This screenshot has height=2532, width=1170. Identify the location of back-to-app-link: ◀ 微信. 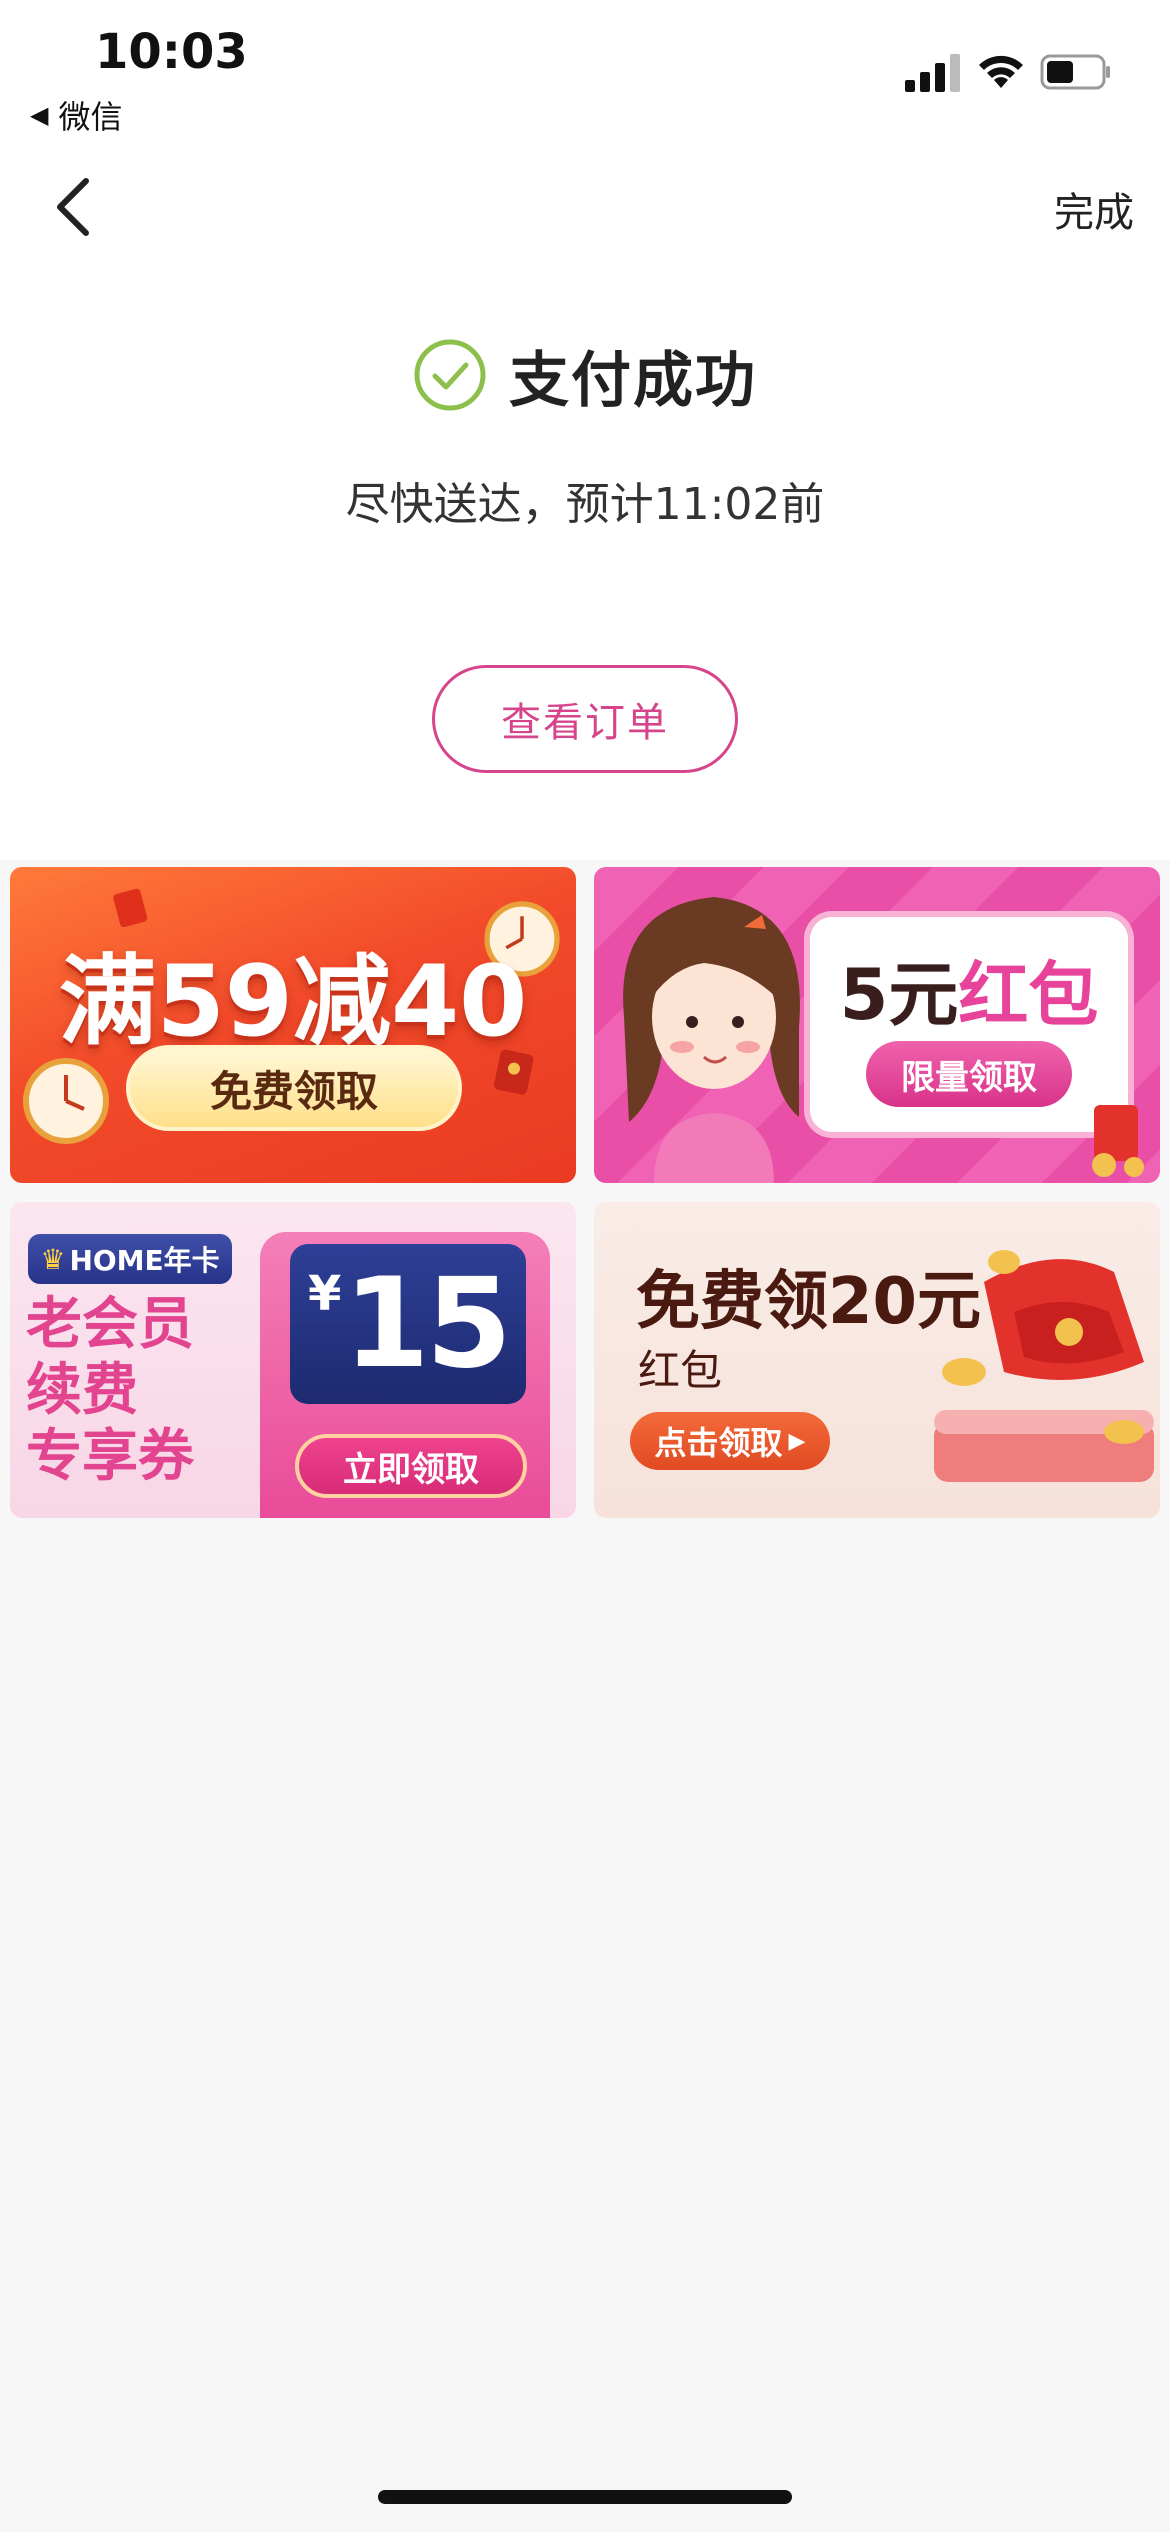
(76, 115).